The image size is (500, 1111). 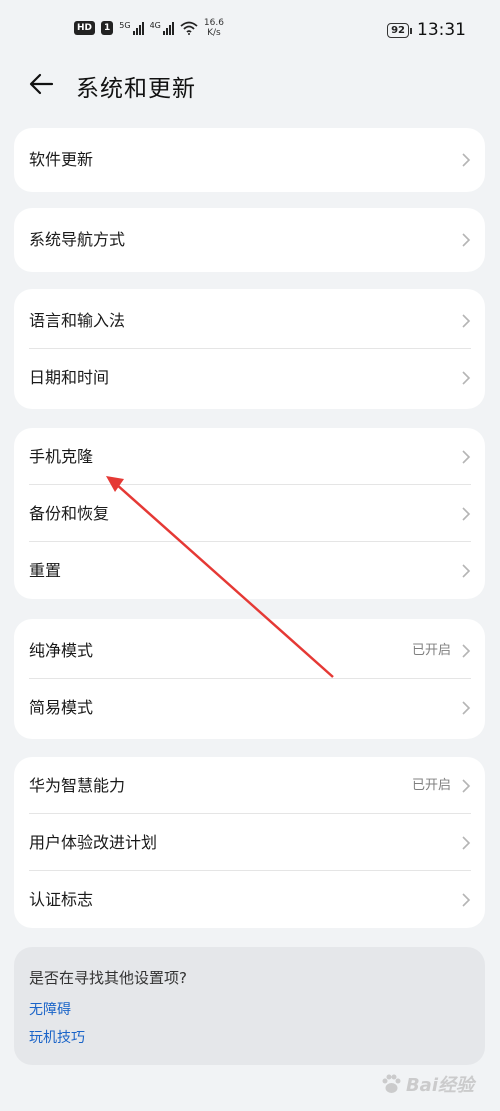 I want to click on speed-value: 16.6, so click(x=213, y=23).